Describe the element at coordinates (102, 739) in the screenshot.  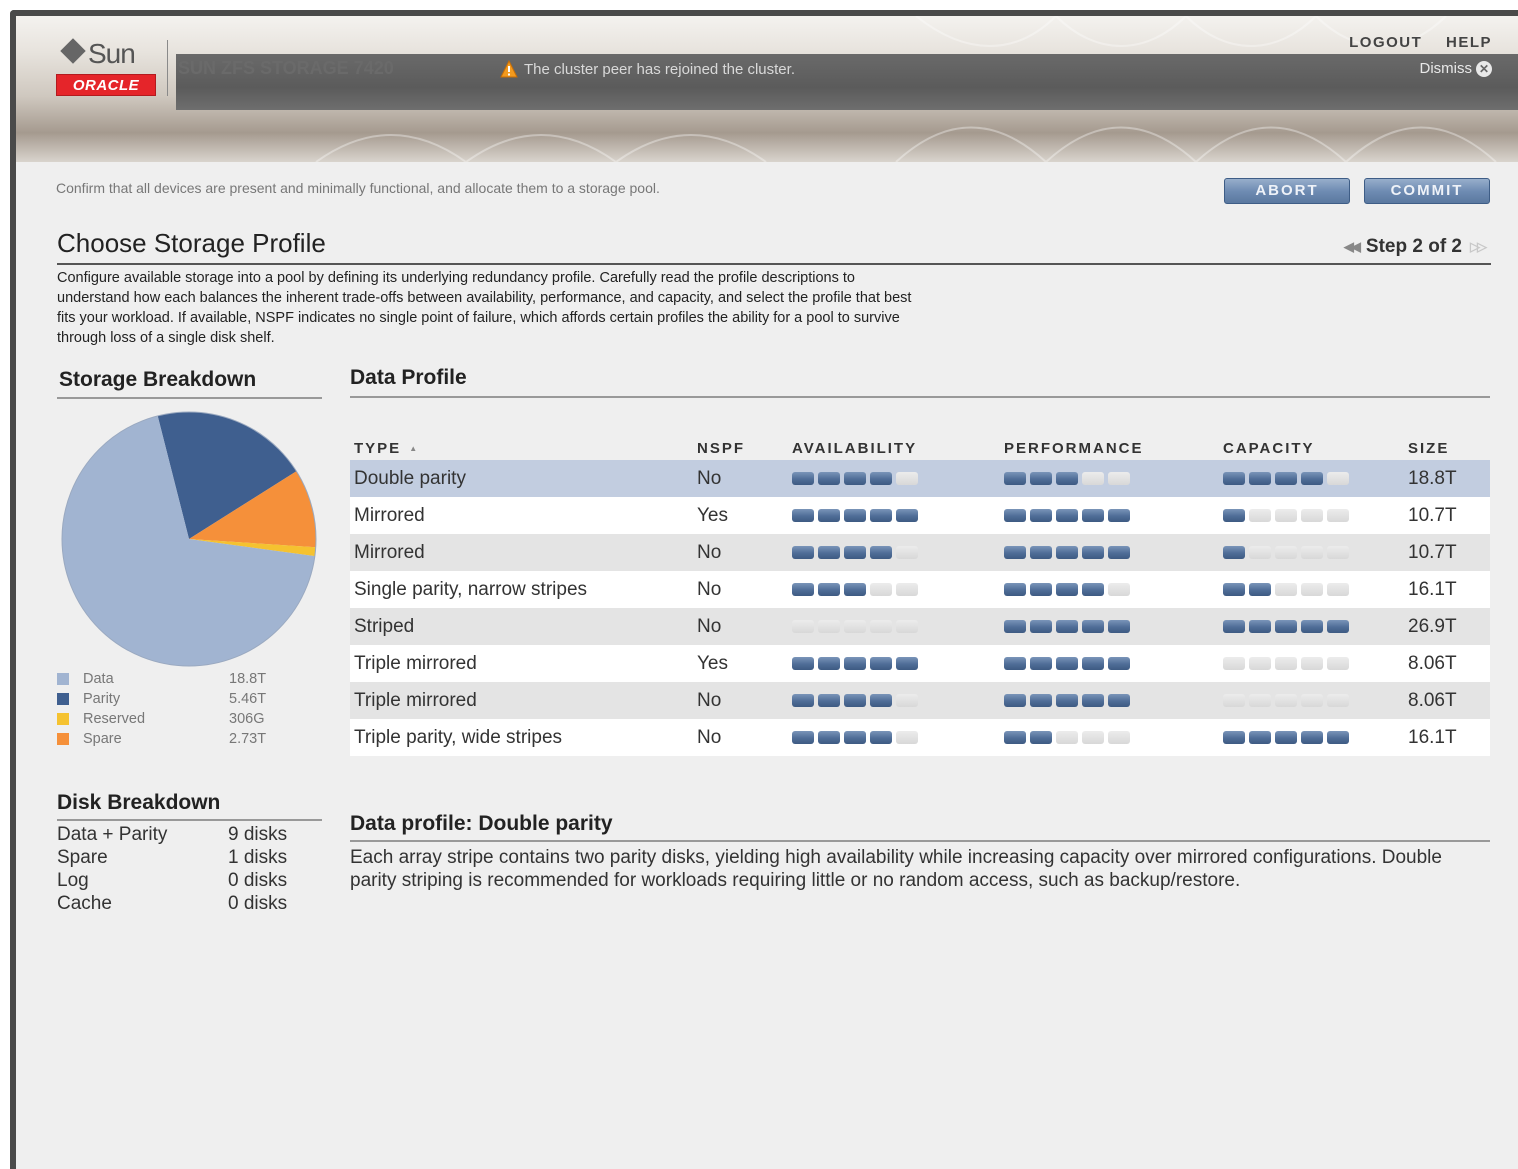
I see `legend-label: Spare` at that location.